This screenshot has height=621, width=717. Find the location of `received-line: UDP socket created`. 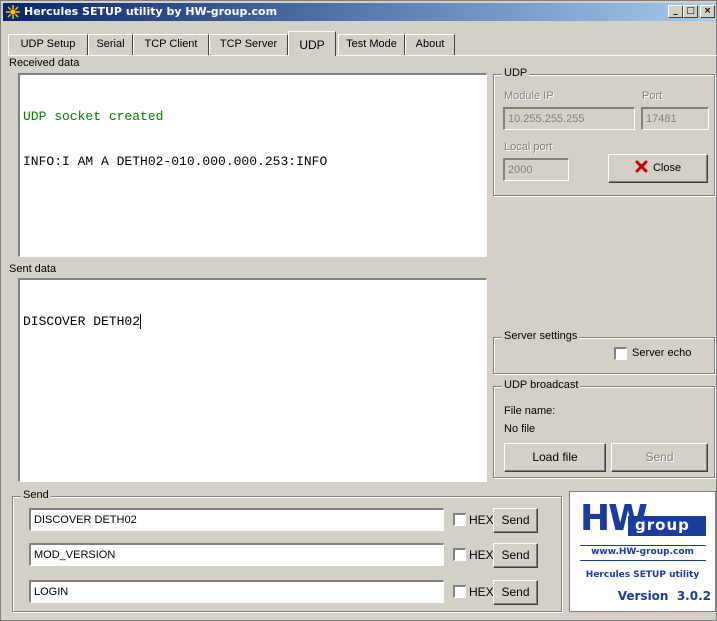

received-line: UDP socket created is located at coordinates (93, 116).